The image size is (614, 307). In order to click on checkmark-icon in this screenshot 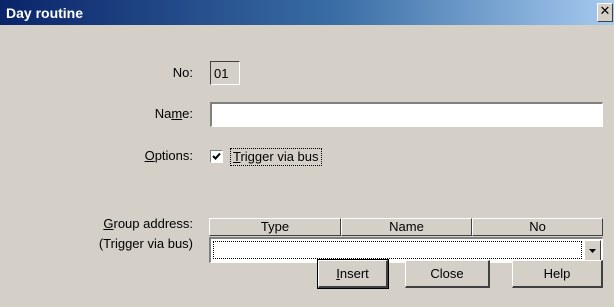, I will do `click(216, 156)`.